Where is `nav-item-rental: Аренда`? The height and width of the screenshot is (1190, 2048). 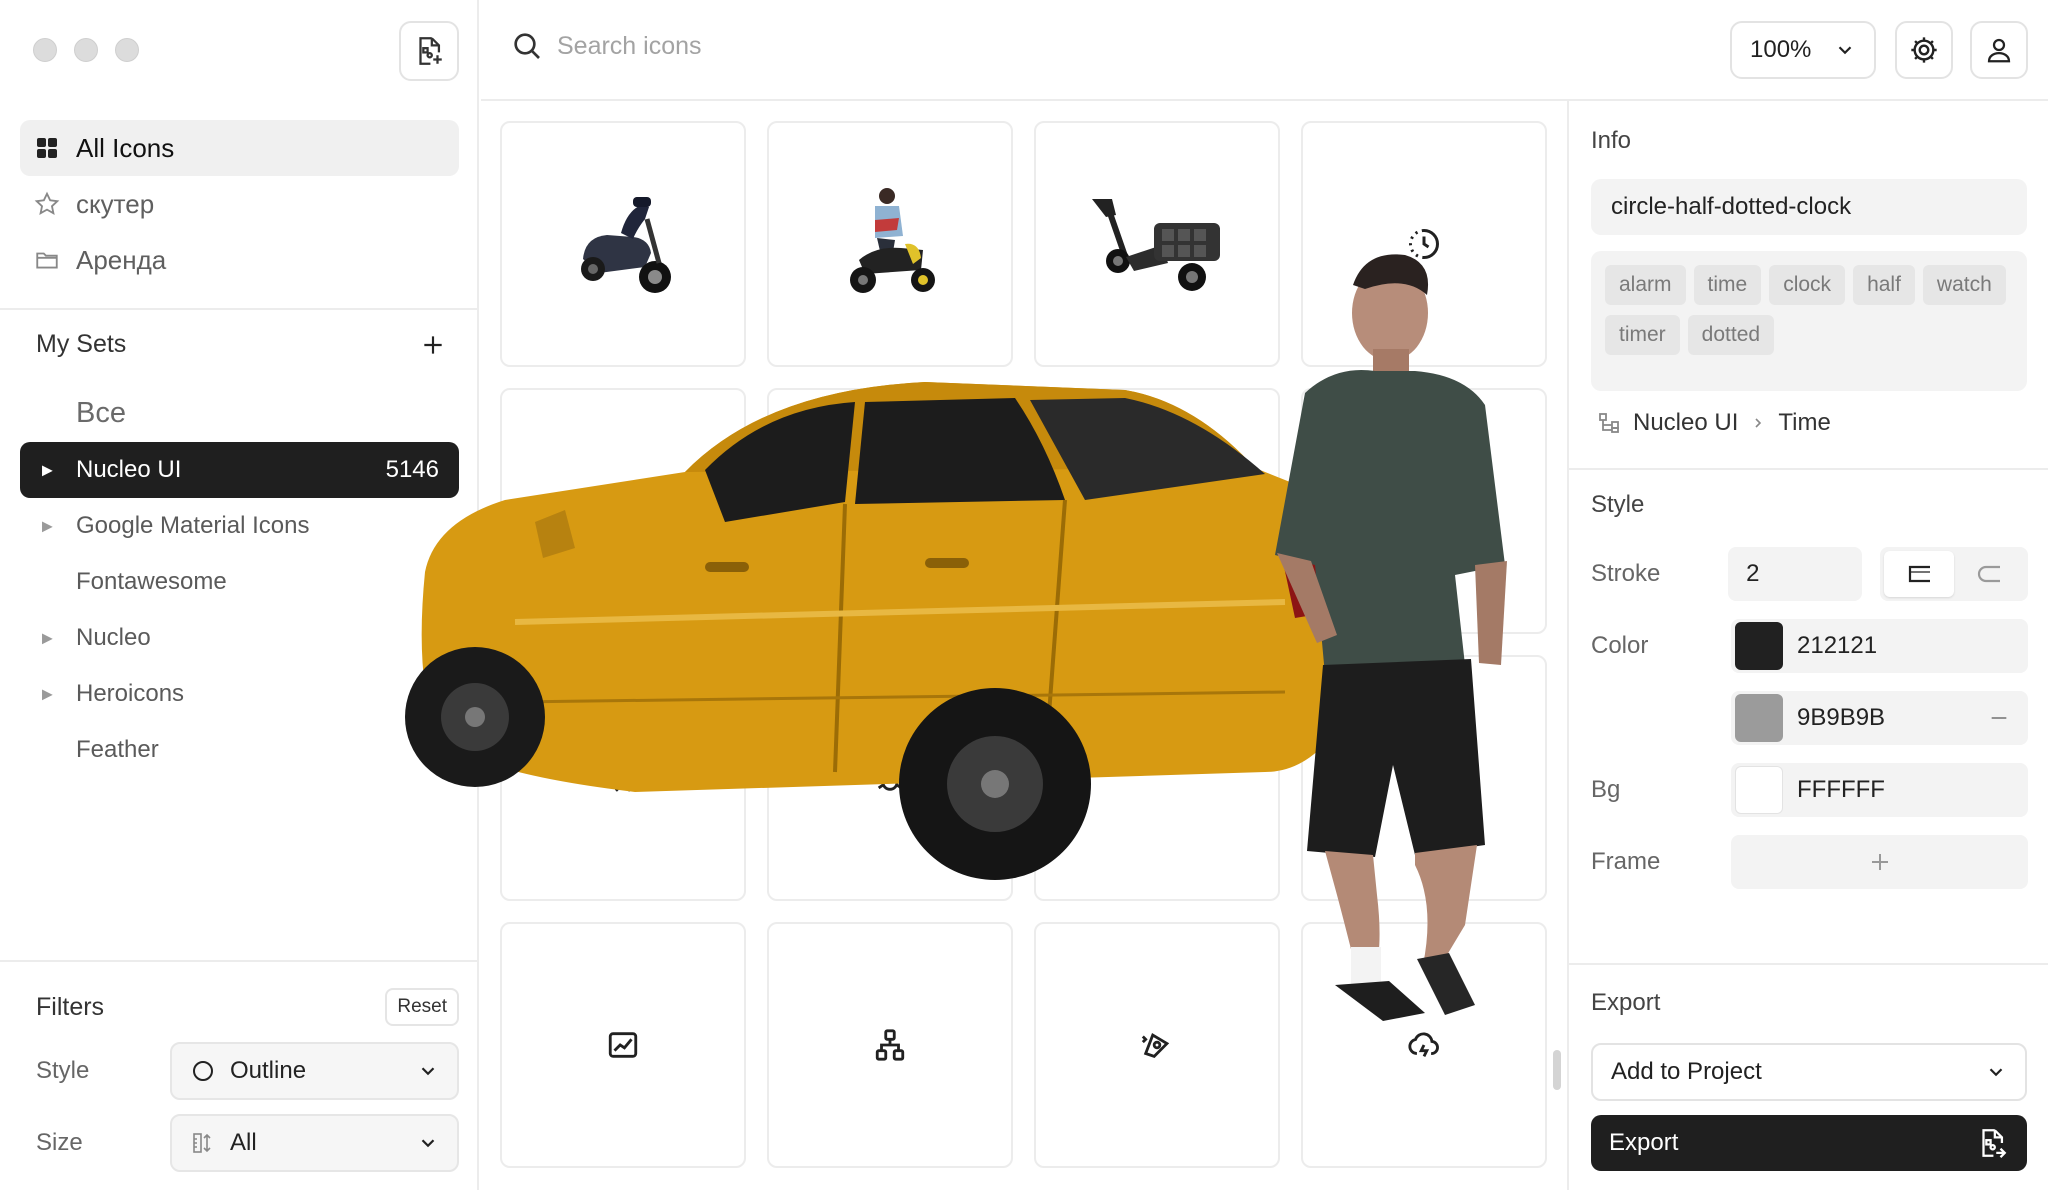
nav-item-rental: Аренда is located at coordinates (239, 260).